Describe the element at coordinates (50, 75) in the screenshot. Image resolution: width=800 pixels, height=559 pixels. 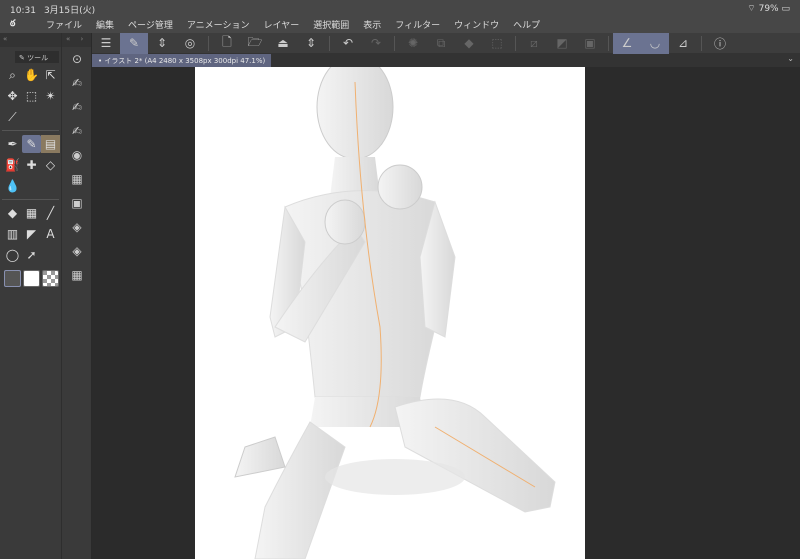
I see `operation-icon: ⇱` at that location.